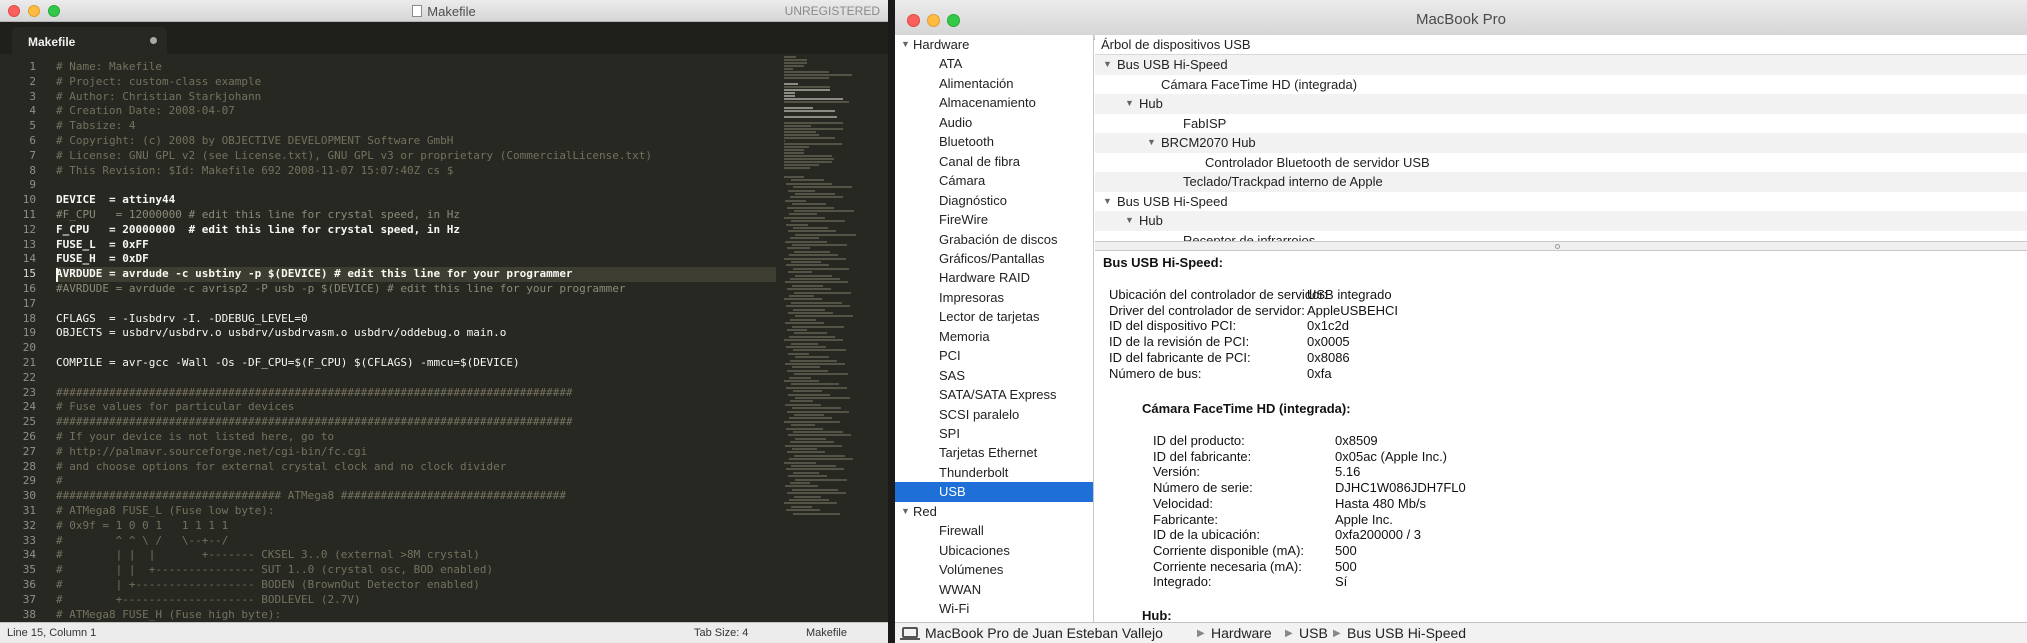 This screenshot has width=2027, height=643. I want to click on sidebar-item-diagn-stico: Diagnóstico, so click(994, 200).